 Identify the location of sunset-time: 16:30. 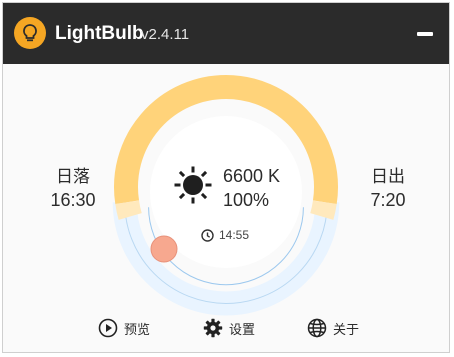
(73, 200).